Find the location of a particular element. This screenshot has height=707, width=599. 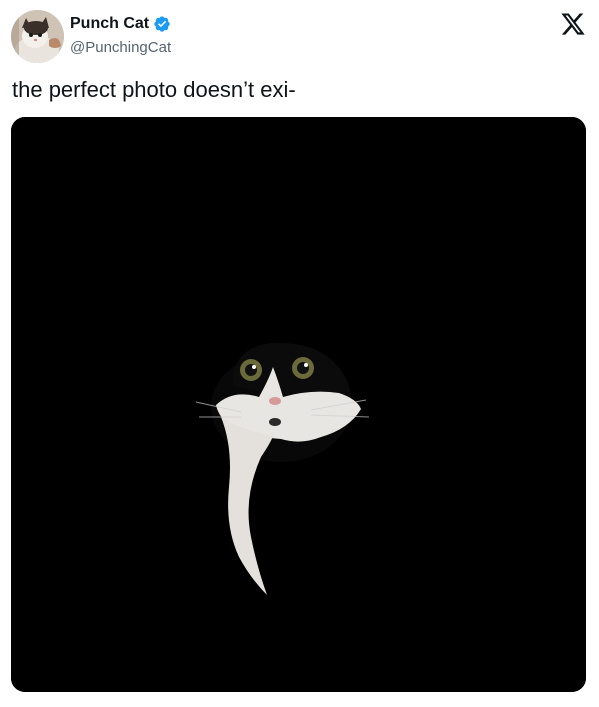

display-name-row: Punch Cat is located at coordinates (120, 24).